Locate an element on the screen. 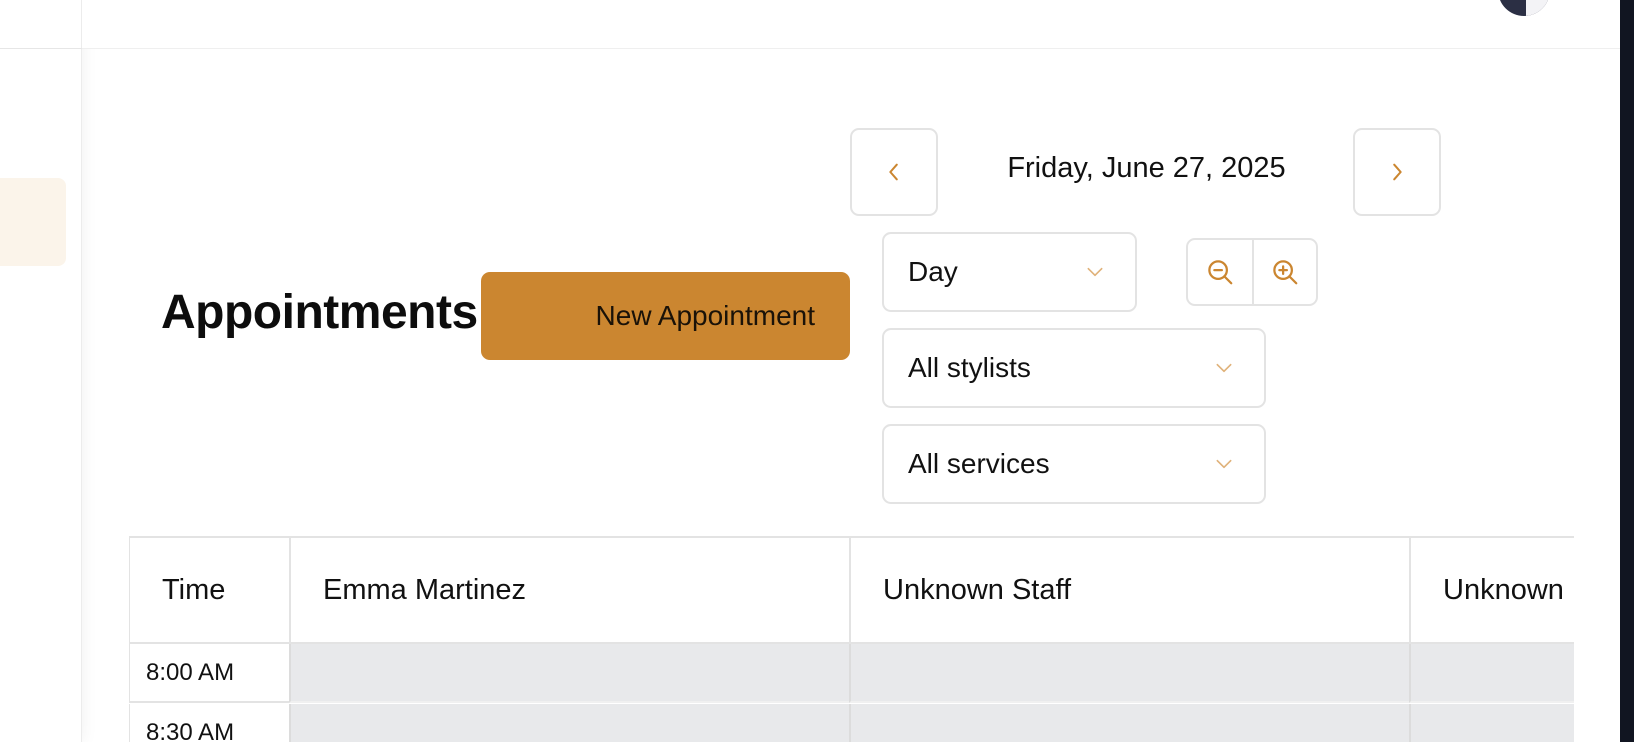 The image size is (1634, 742). time-slot-row: 8:00 AM is located at coordinates (851, 673).